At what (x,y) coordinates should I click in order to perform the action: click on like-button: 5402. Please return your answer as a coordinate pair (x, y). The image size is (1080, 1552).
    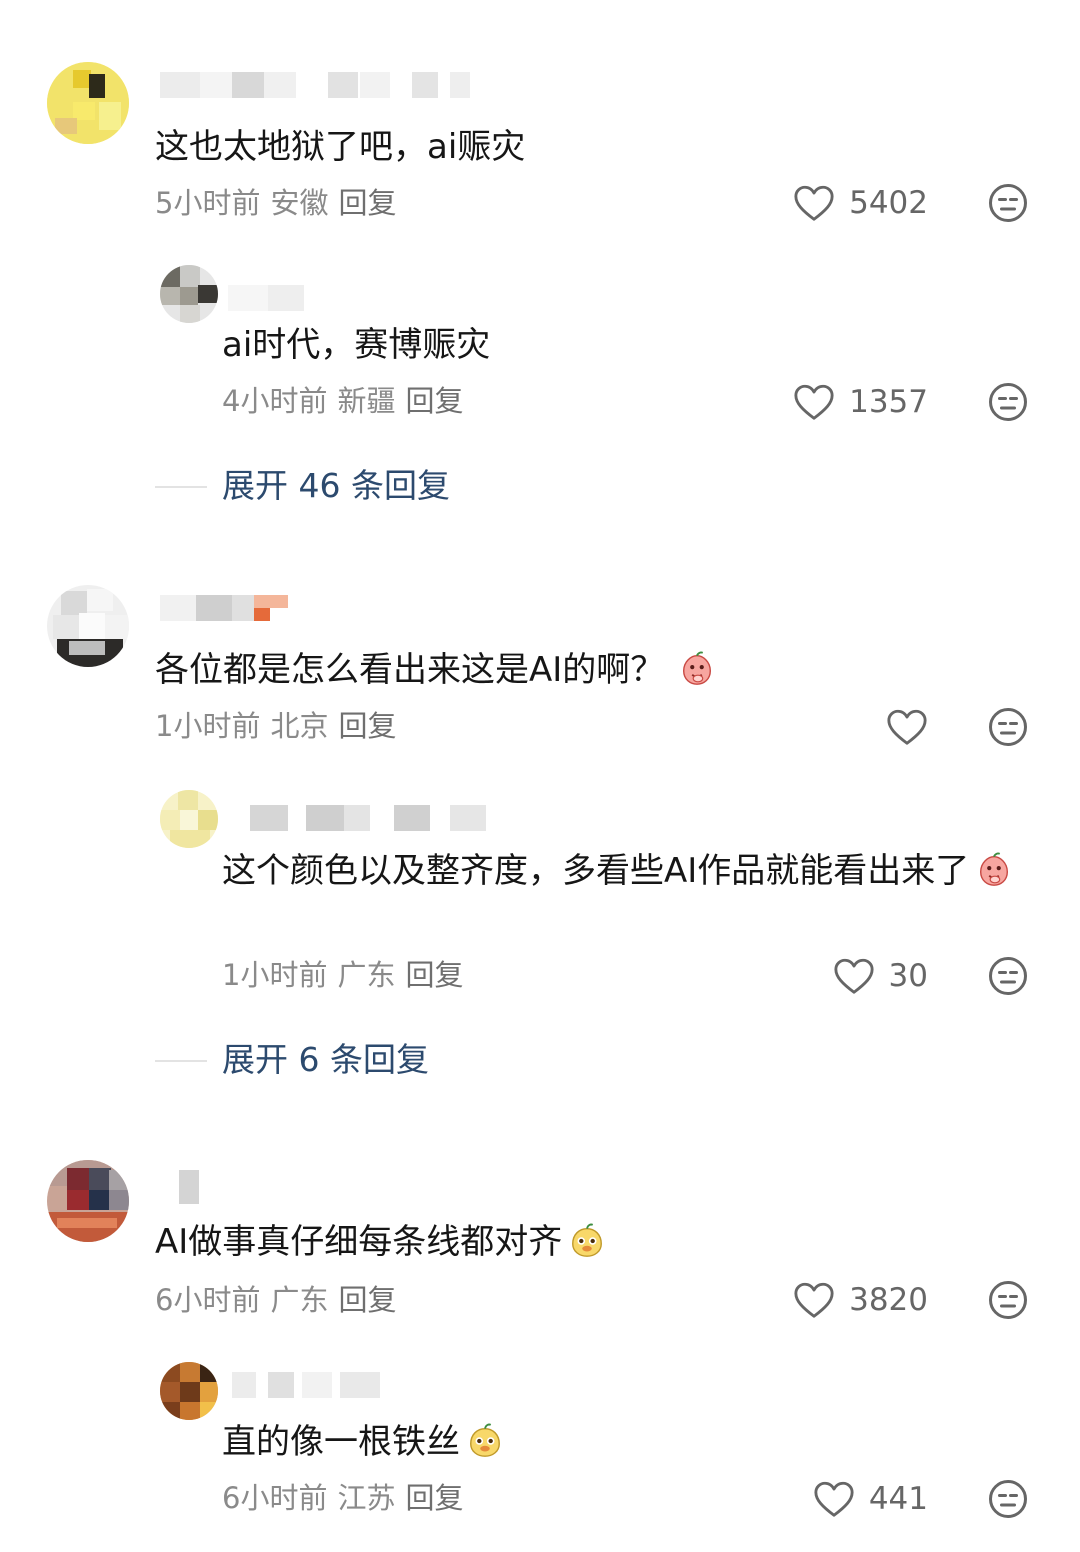
    Looking at the image, I should click on (854, 203).